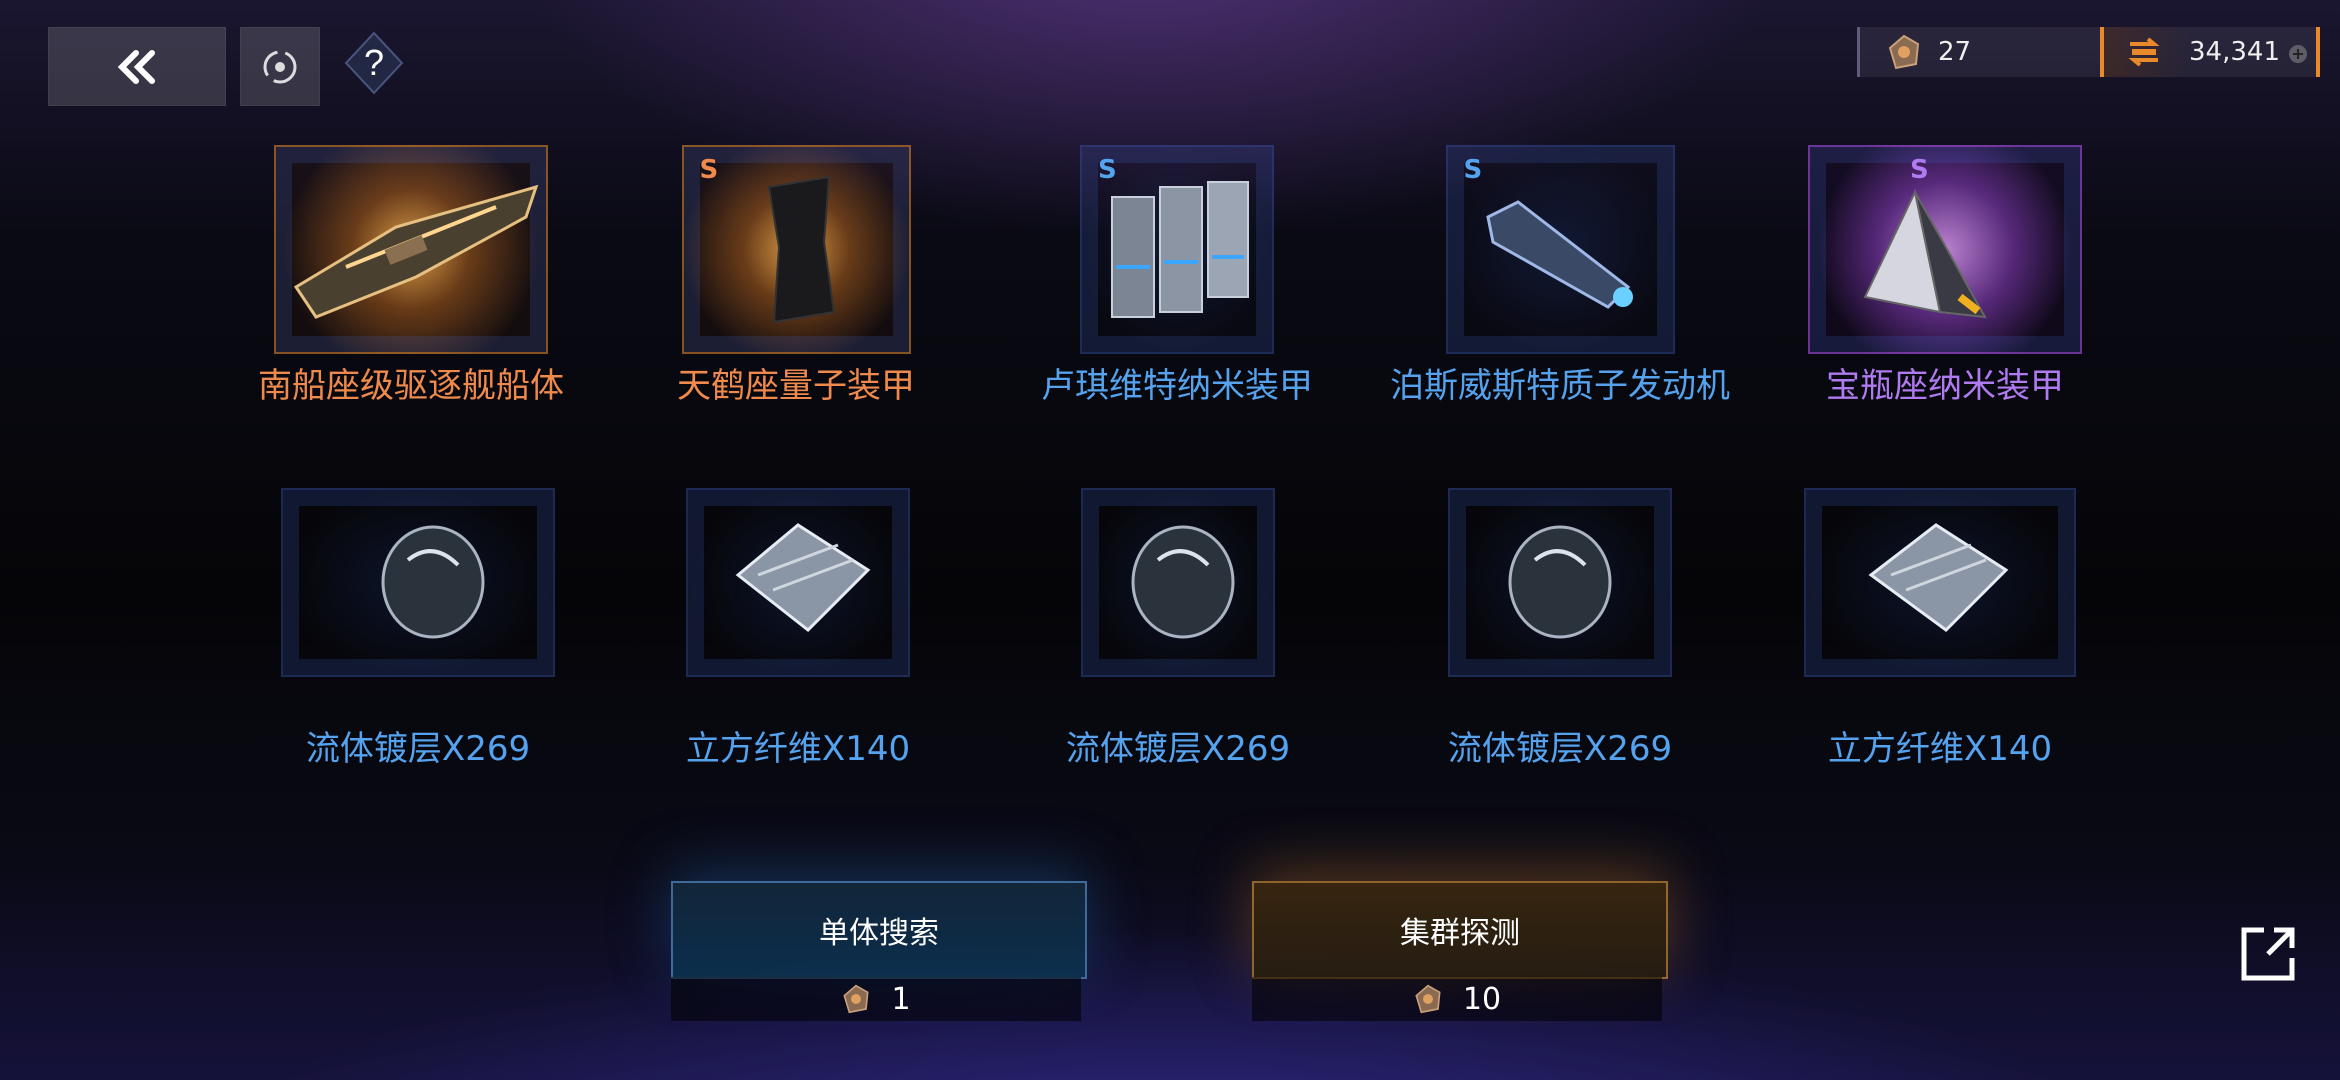 Image resolution: width=2340 pixels, height=1080 pixels. Describe the element at coordinates (1978, 52) in the screenshot. I see `token-balance: 27` at that location.